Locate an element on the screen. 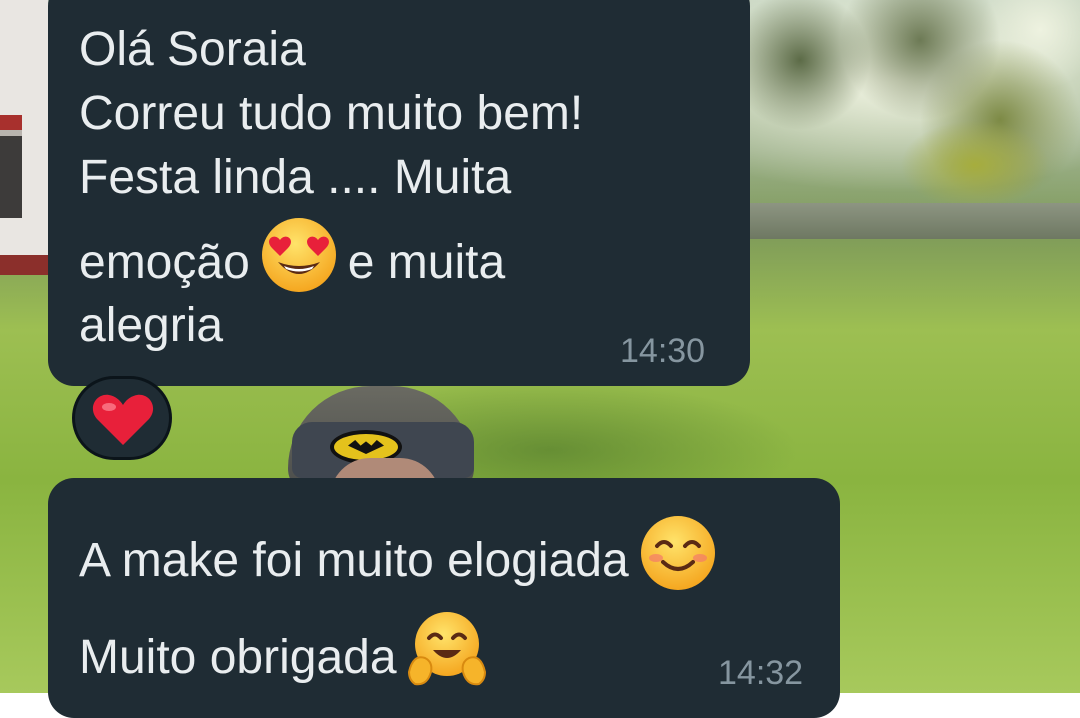  message-timestamp: 14:32 is located at coordinates (761, 673).